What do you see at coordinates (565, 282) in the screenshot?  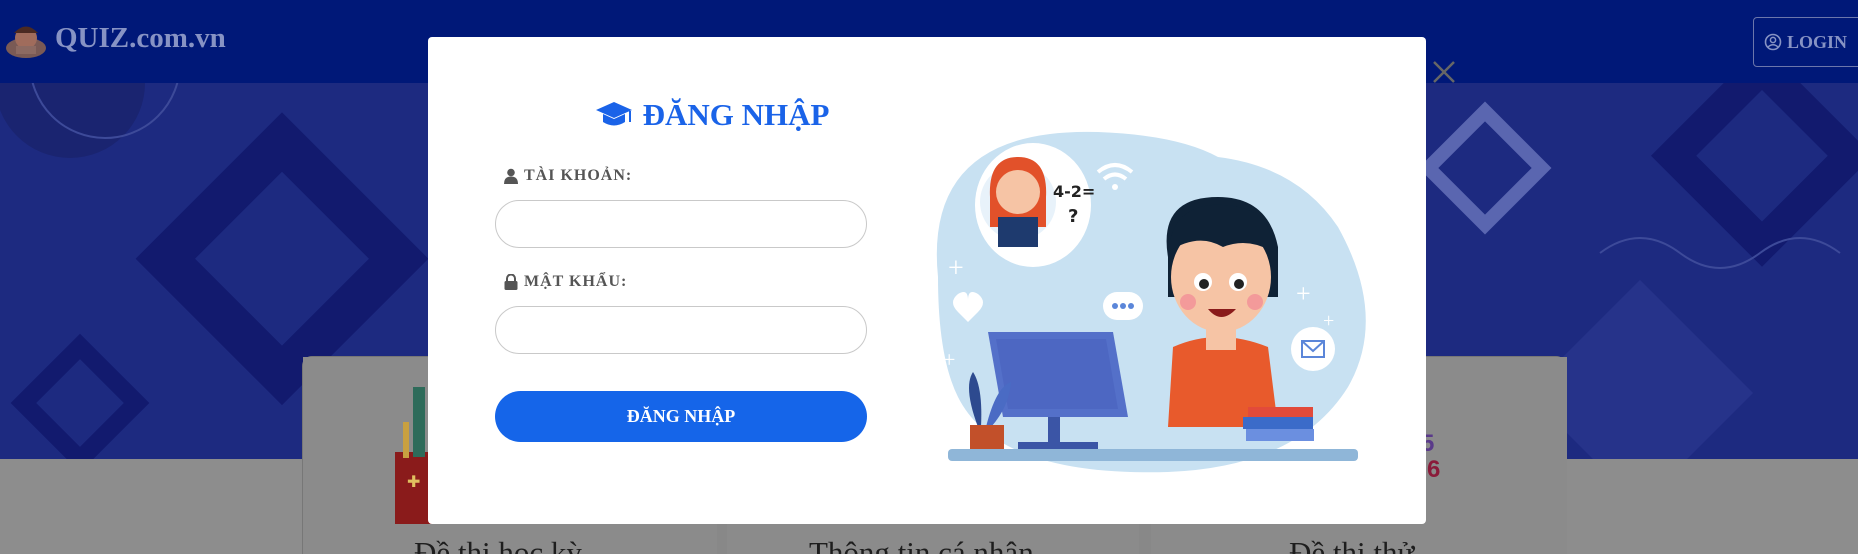 I see `password-label: MẬT KHẨU:` at bounding box center [565, 282].